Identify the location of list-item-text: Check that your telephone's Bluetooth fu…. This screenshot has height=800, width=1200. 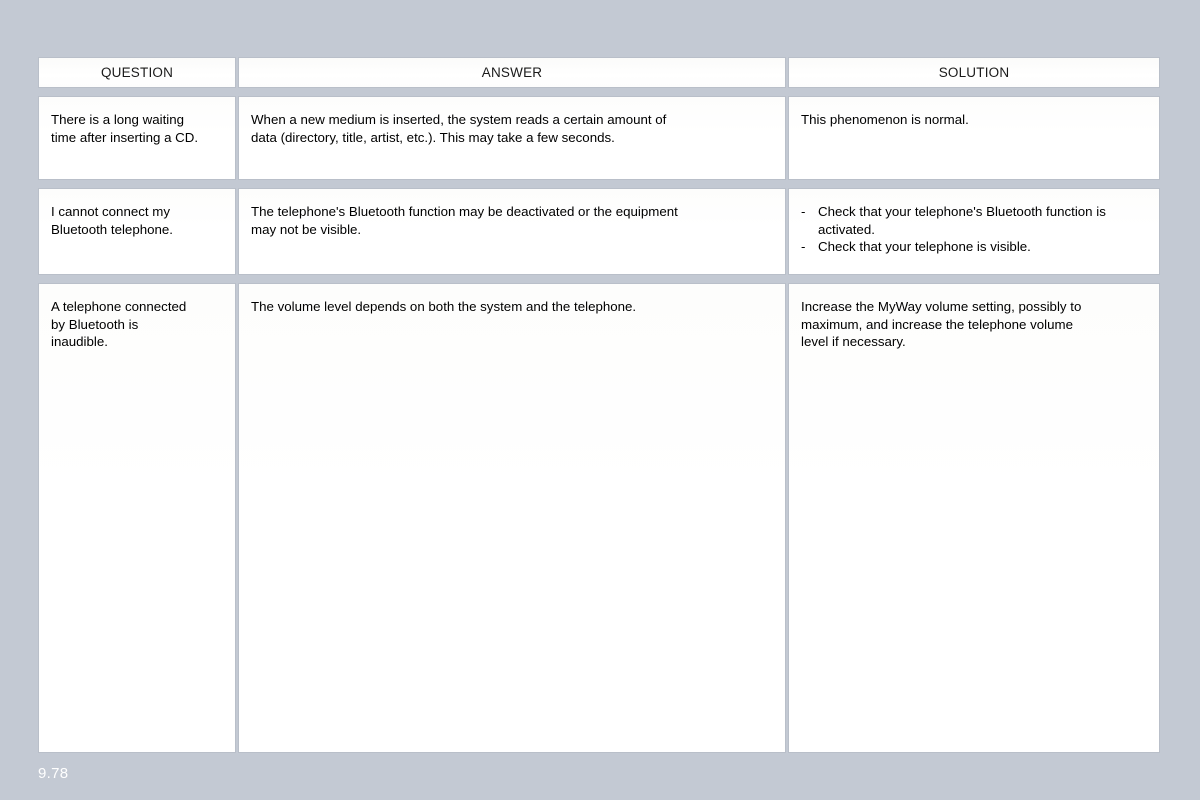
(962, 220).